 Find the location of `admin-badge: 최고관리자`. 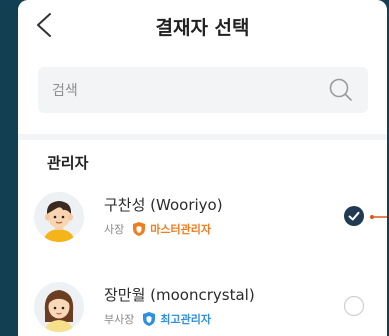

admin-badge: 최고관리자 is located at coordinates (185, 319).